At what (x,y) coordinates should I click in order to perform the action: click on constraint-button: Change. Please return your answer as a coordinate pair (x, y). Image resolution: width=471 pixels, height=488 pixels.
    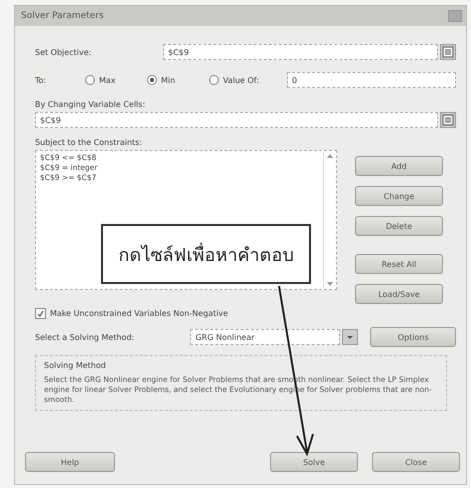
    Looking at the image, I should click on (399, 196).